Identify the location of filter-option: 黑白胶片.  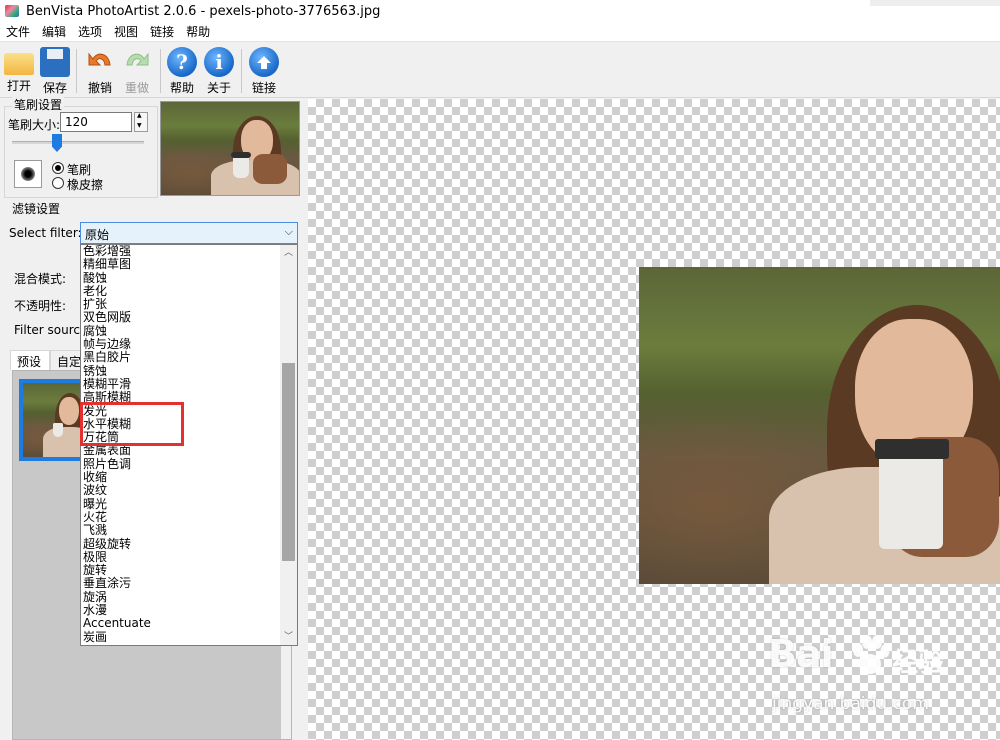
(181, 357).